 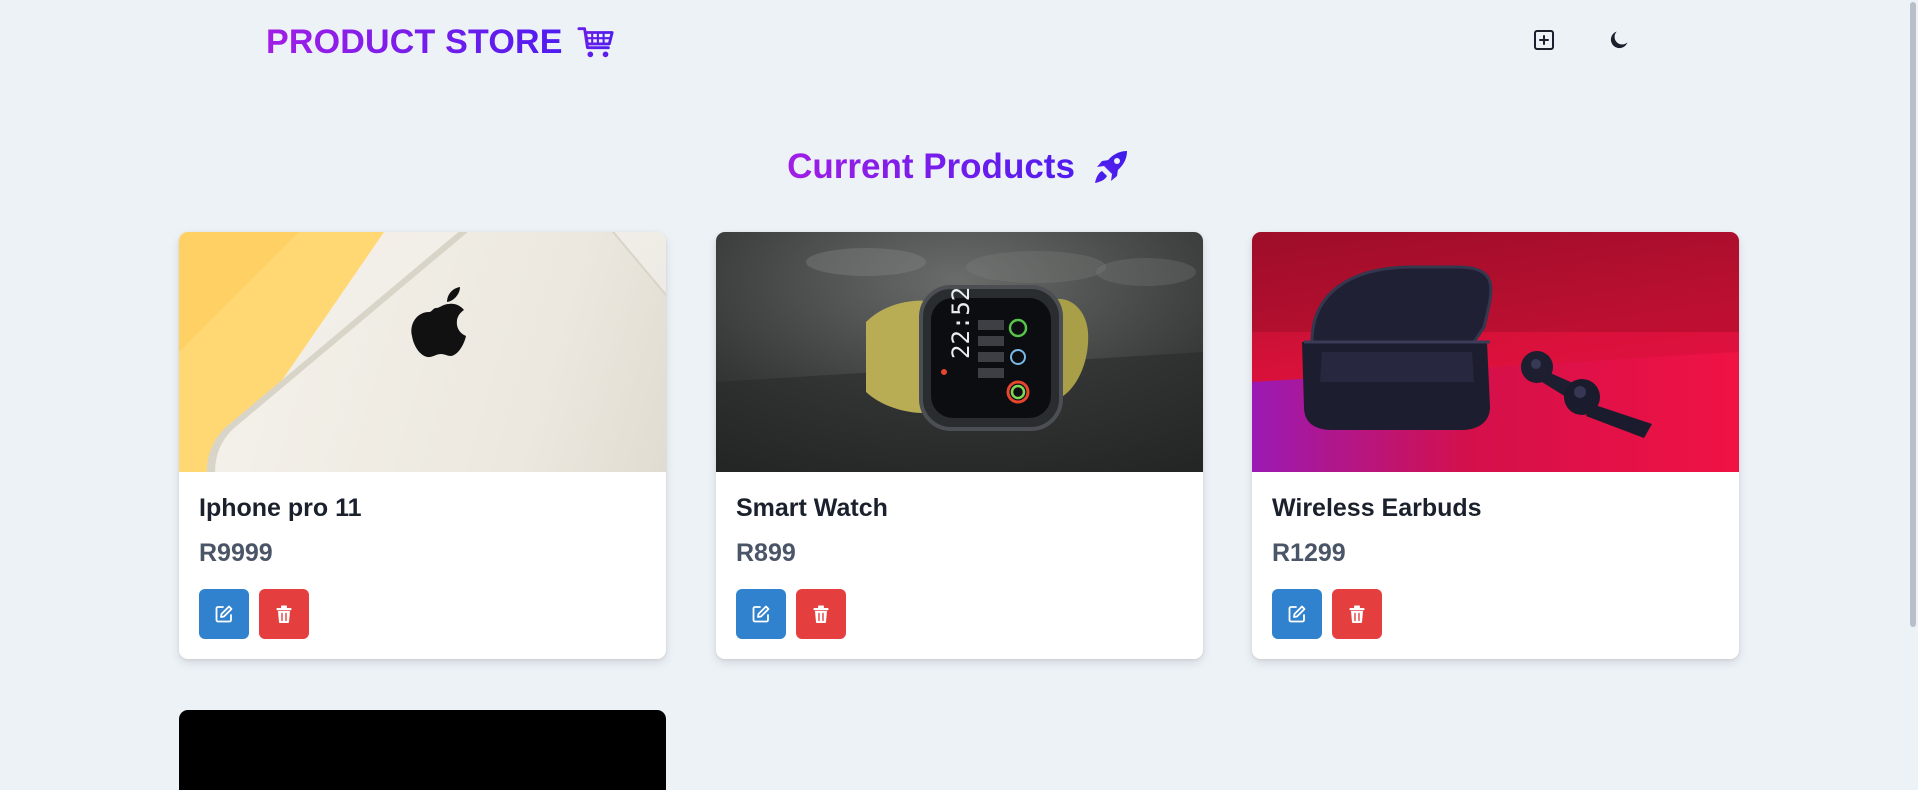 I want to click on page-scrollbar, so click(x=1913, y=387).